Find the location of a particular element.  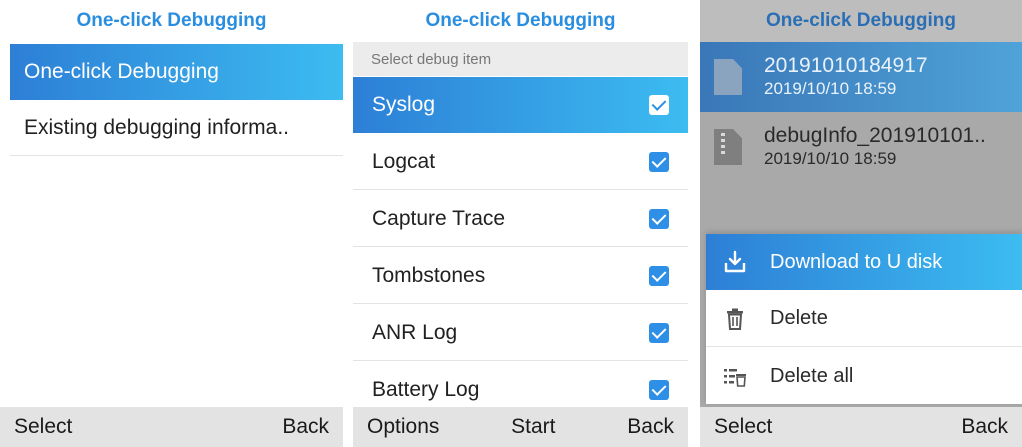

file-icon is located at coordinates (728, 77).